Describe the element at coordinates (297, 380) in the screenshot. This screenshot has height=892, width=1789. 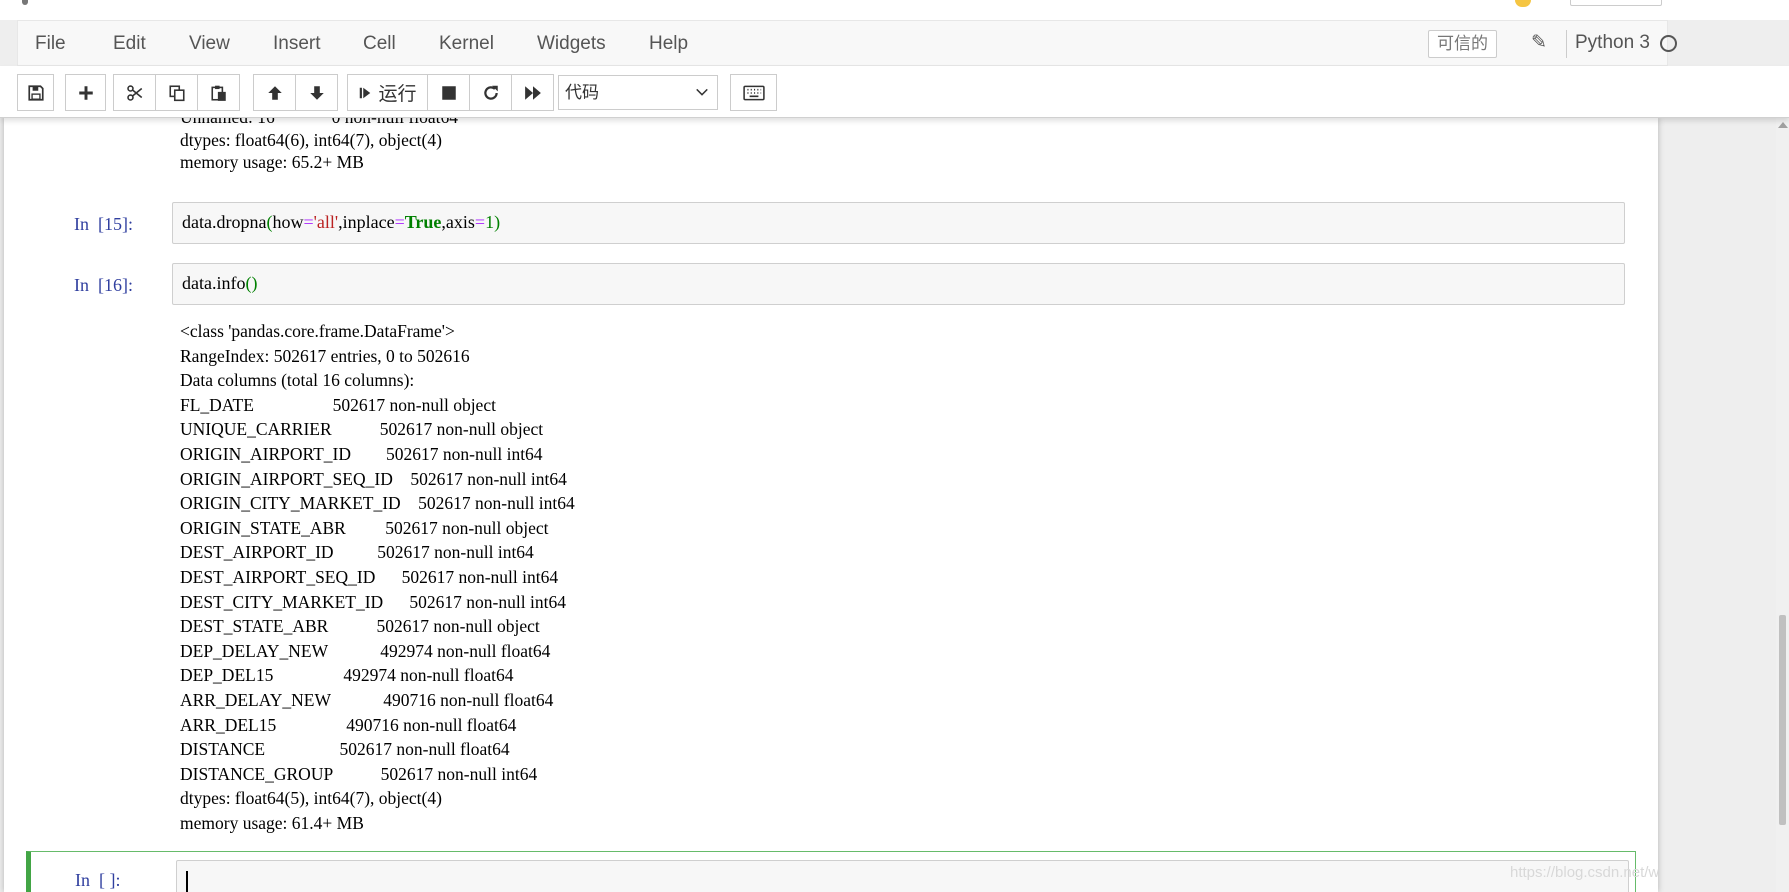
I see `output-line: Data columns (total 16 columns):` at that location.